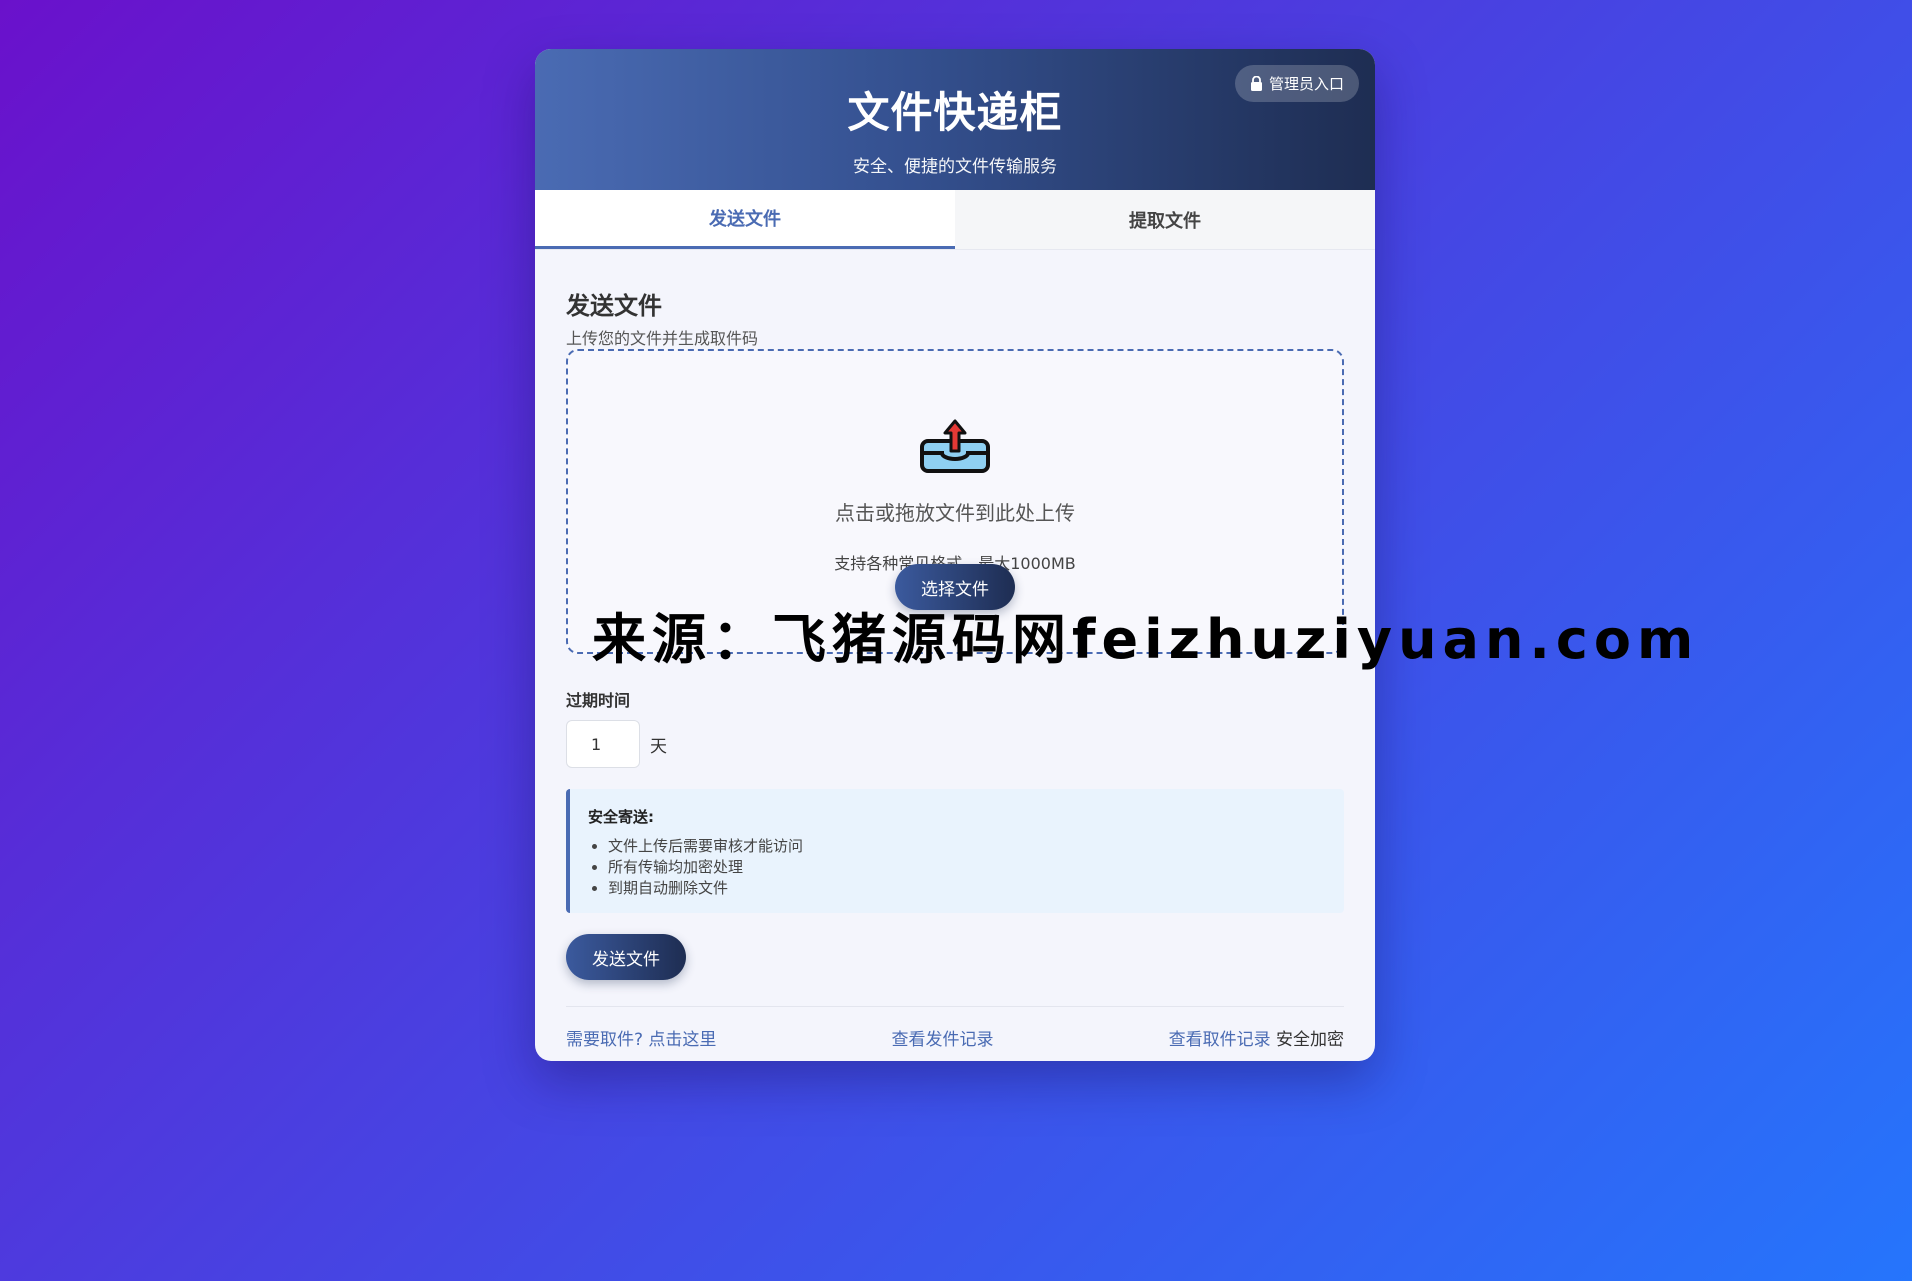  Describe the element at coordinates (603, 744) in the screenshot. I see `expiry-days-input` at that location.